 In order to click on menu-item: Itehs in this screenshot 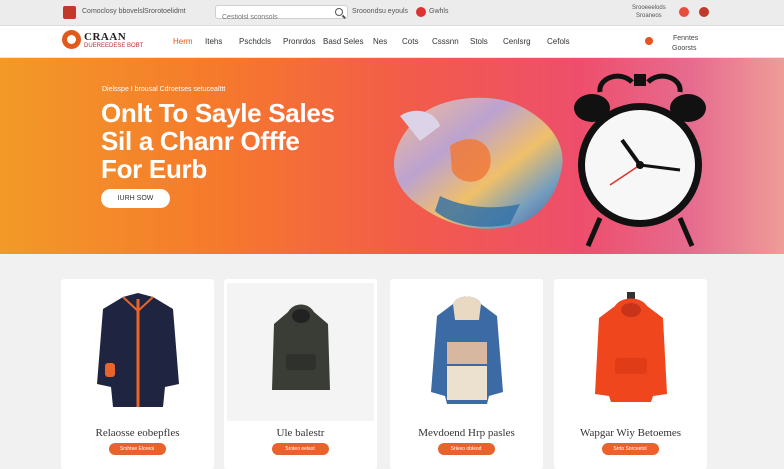, I will do `click(213, 41)`.